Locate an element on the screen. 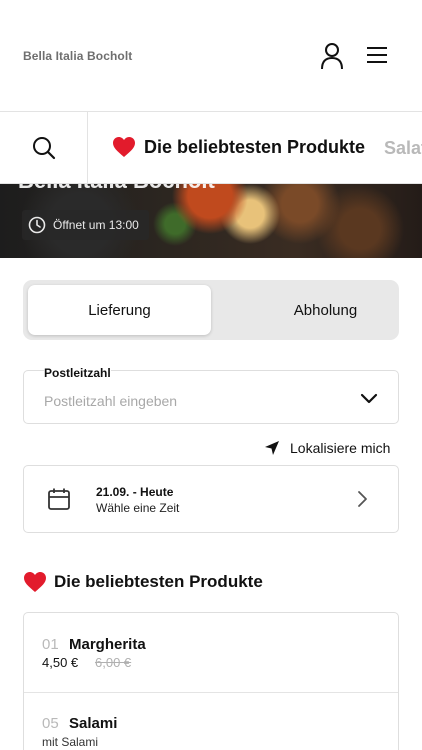 Image resolution: width=422 pixels, height=750 pixels. hamburger-menu-icon is located at coordinates (377, 55).